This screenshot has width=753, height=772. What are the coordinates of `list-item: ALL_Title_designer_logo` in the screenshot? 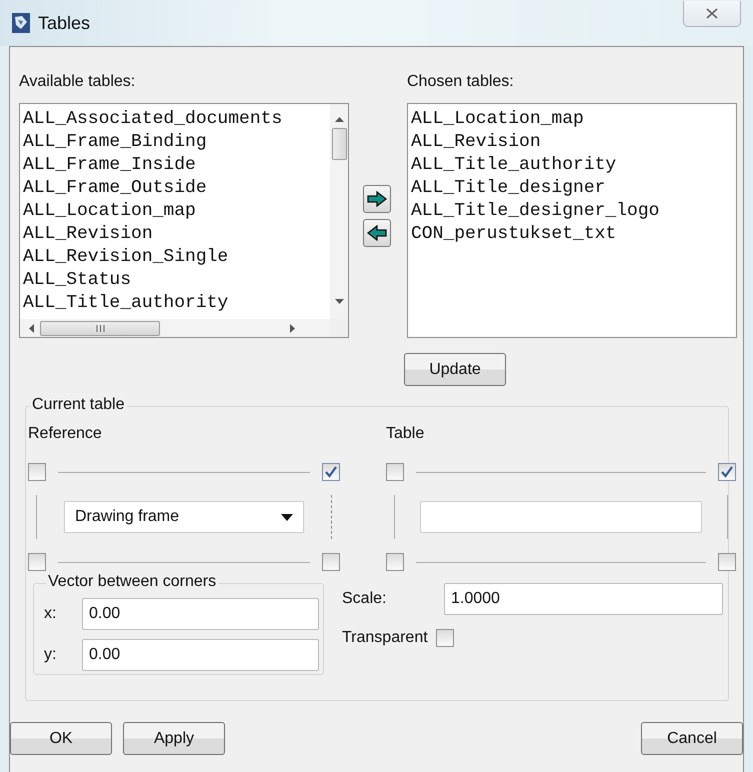 It's located at (537, 211).